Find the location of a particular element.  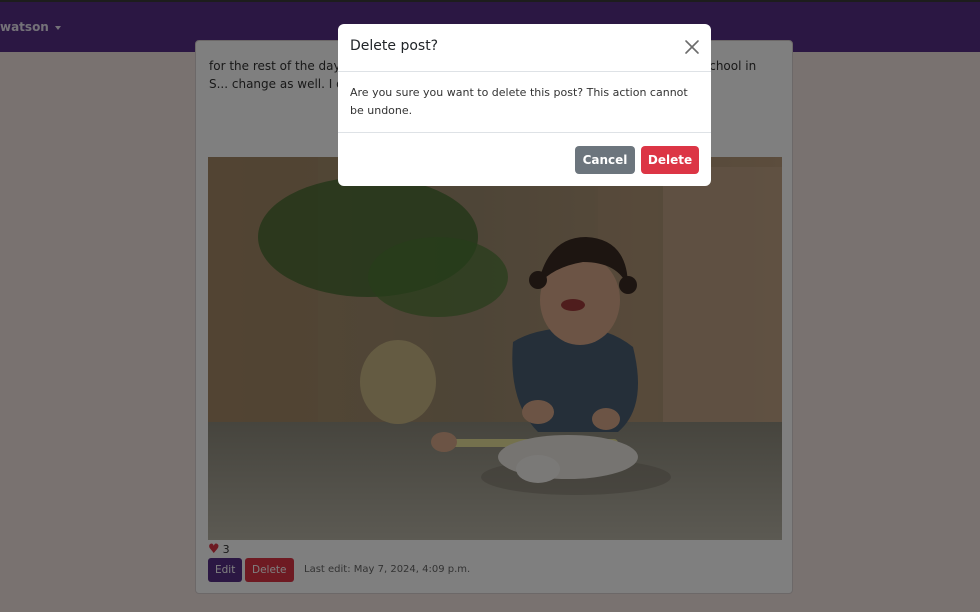

close-icon is located at coordinates (692, 47).